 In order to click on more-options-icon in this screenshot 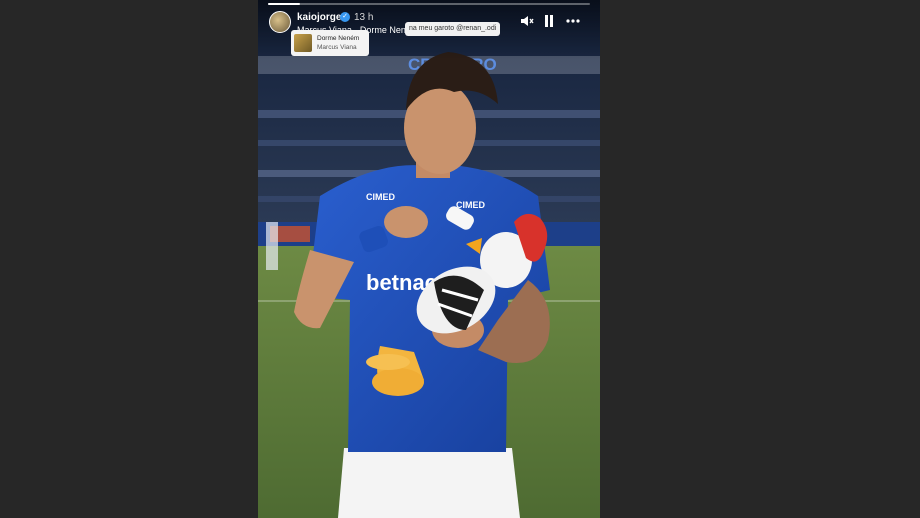, I will do `click(573, 21)`.